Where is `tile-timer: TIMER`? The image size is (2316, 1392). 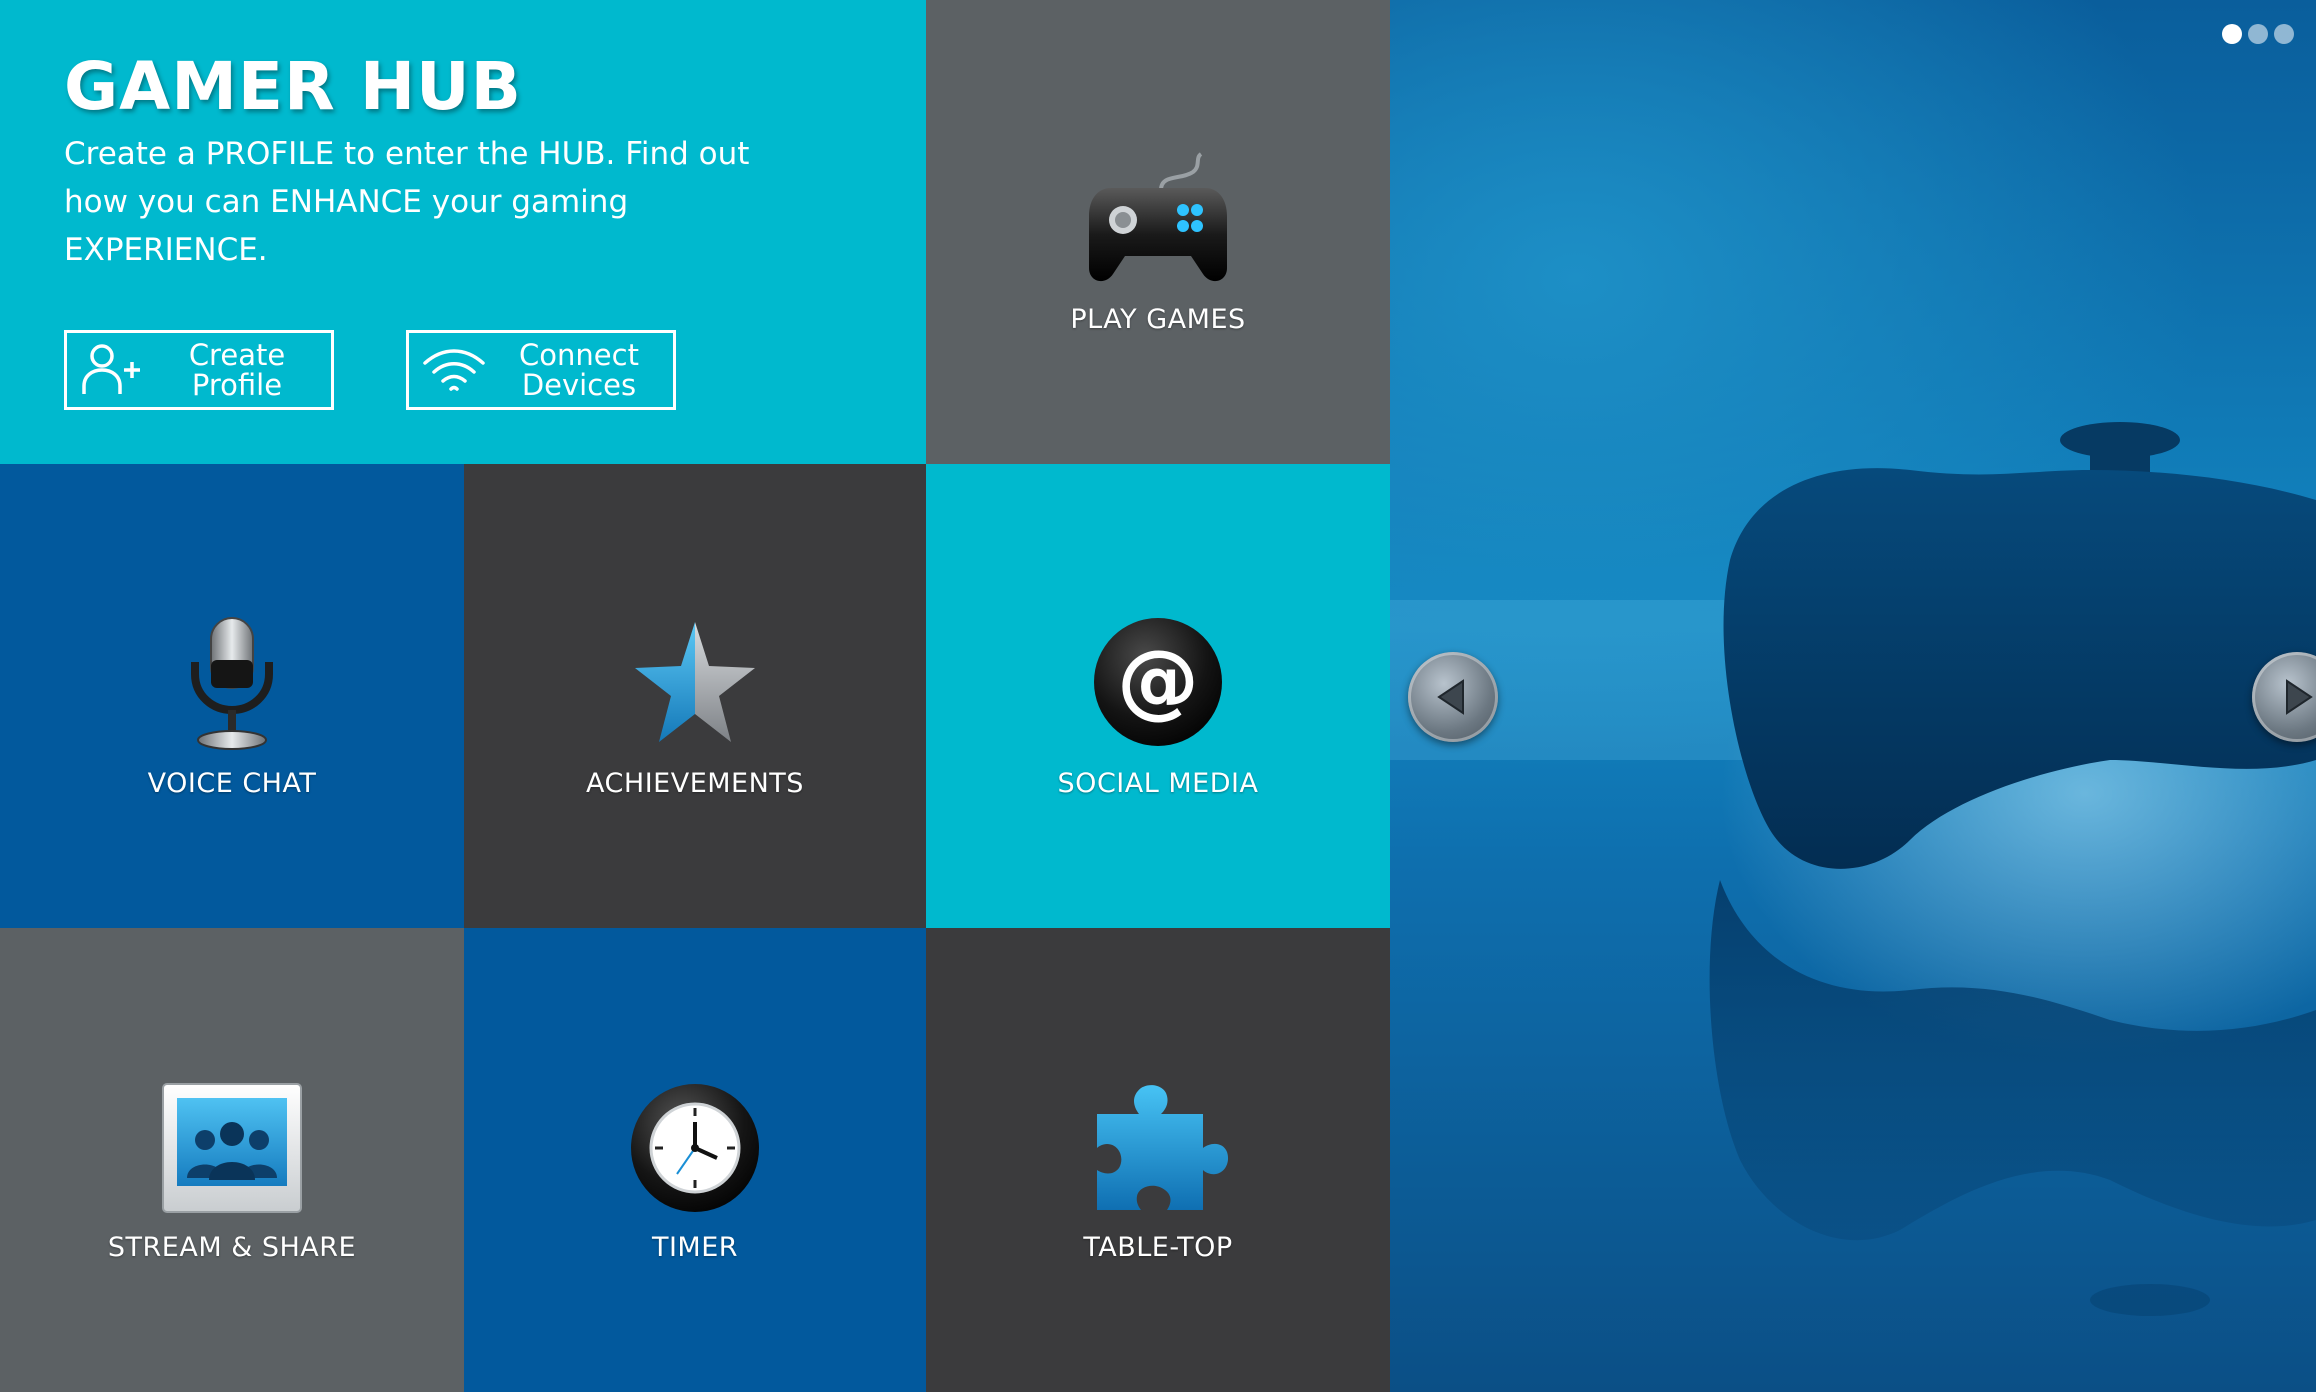 tile-timer: TIMER is located at coordinates (695, 1160).